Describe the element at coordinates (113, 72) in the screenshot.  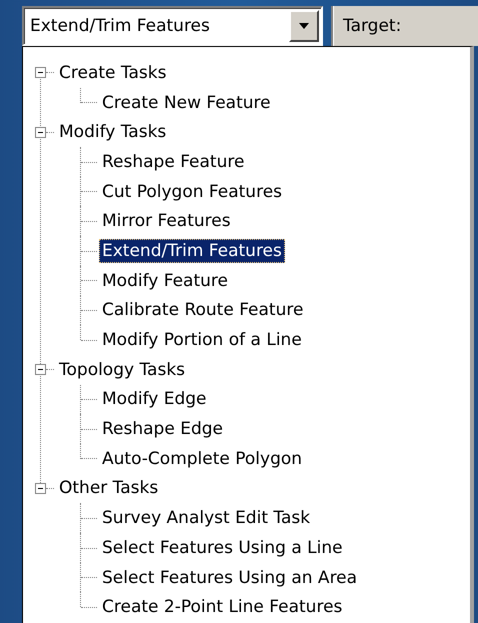
I see `tree-item: Create Tasks` at that location.